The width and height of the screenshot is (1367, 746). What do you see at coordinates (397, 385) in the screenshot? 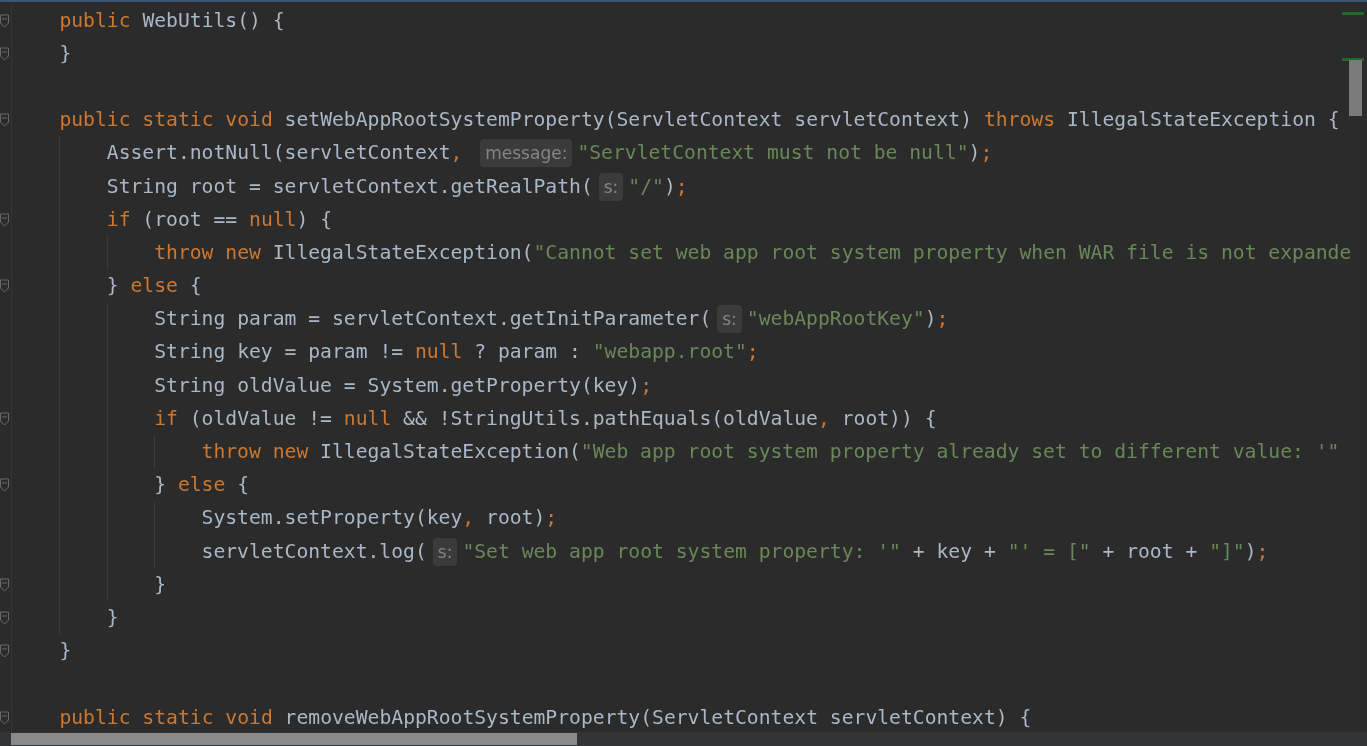
I see `code-text: String oldValue = System.getProperty(key)` at bounding box center [397, 385].